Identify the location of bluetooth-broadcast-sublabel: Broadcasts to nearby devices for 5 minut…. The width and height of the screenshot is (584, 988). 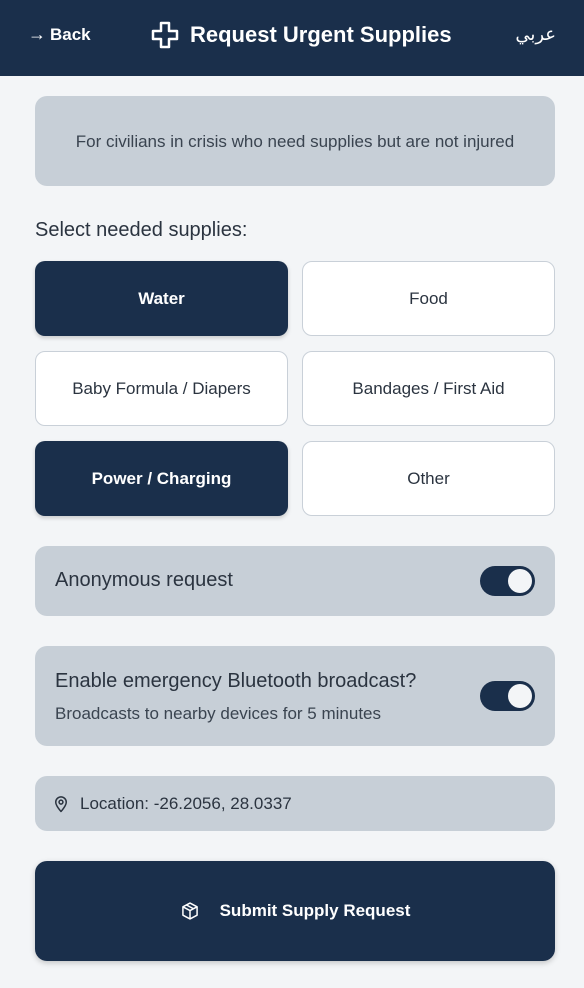
(218, 713).